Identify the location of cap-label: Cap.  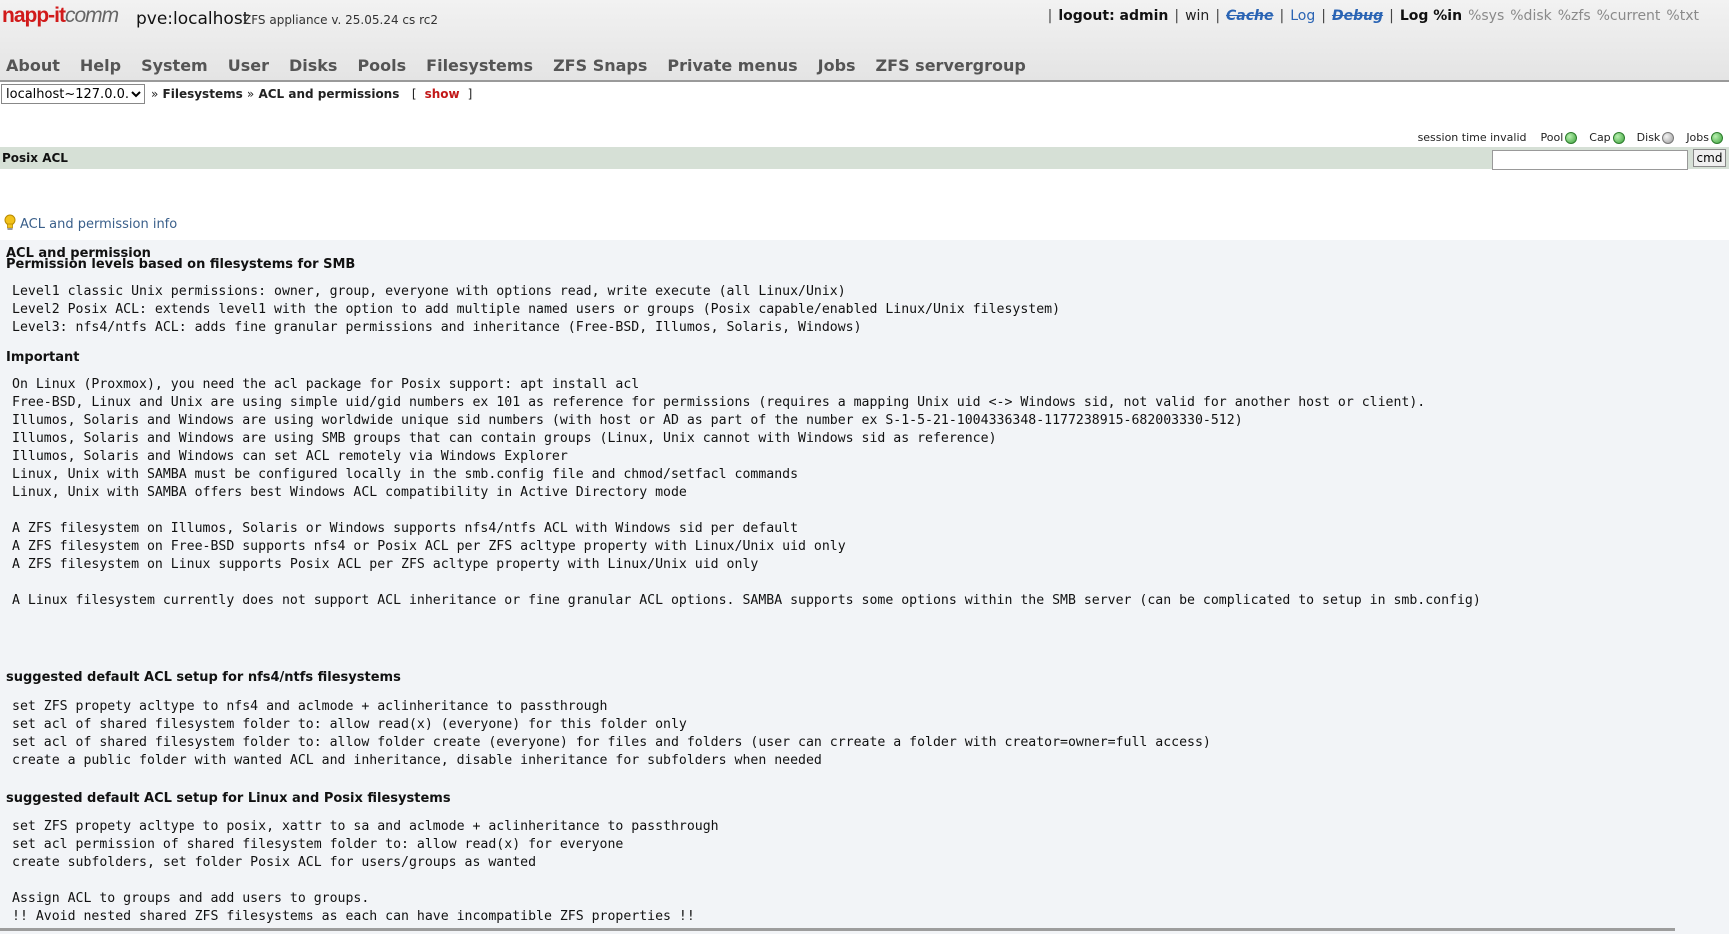
(1600, 137).